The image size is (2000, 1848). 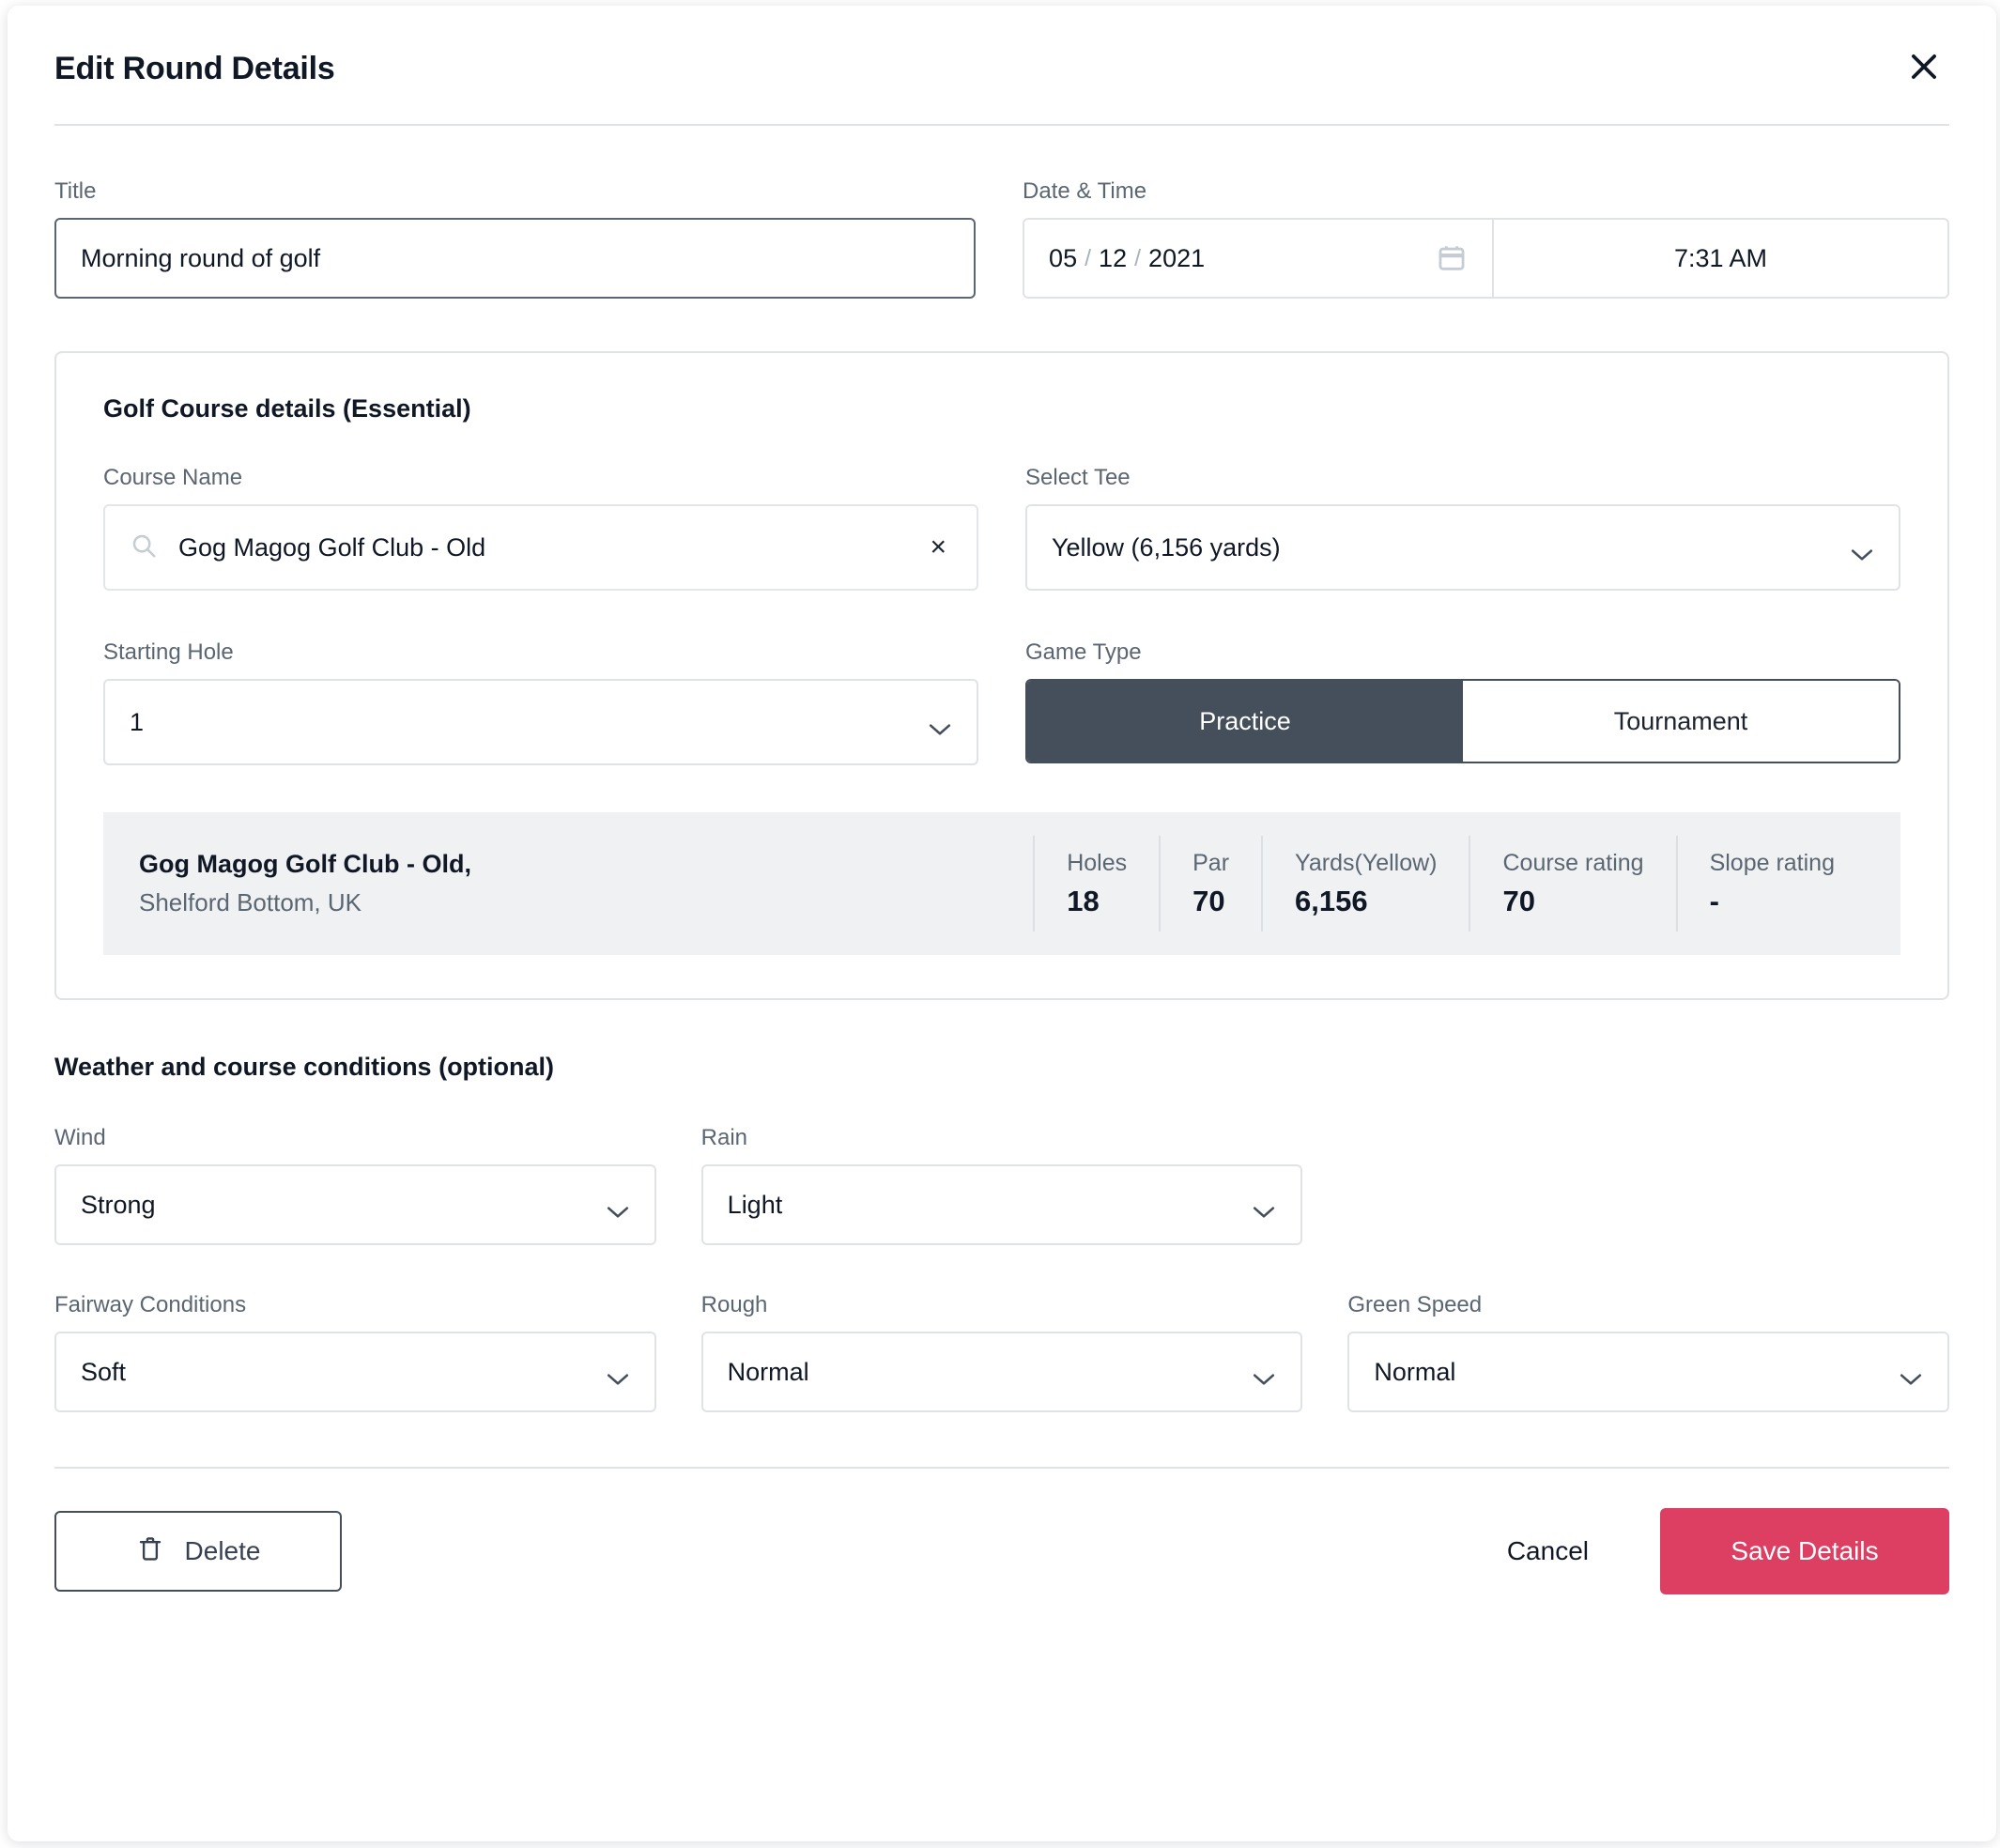 I want to click on rain-value: Light, so click(x=755, y=1204).